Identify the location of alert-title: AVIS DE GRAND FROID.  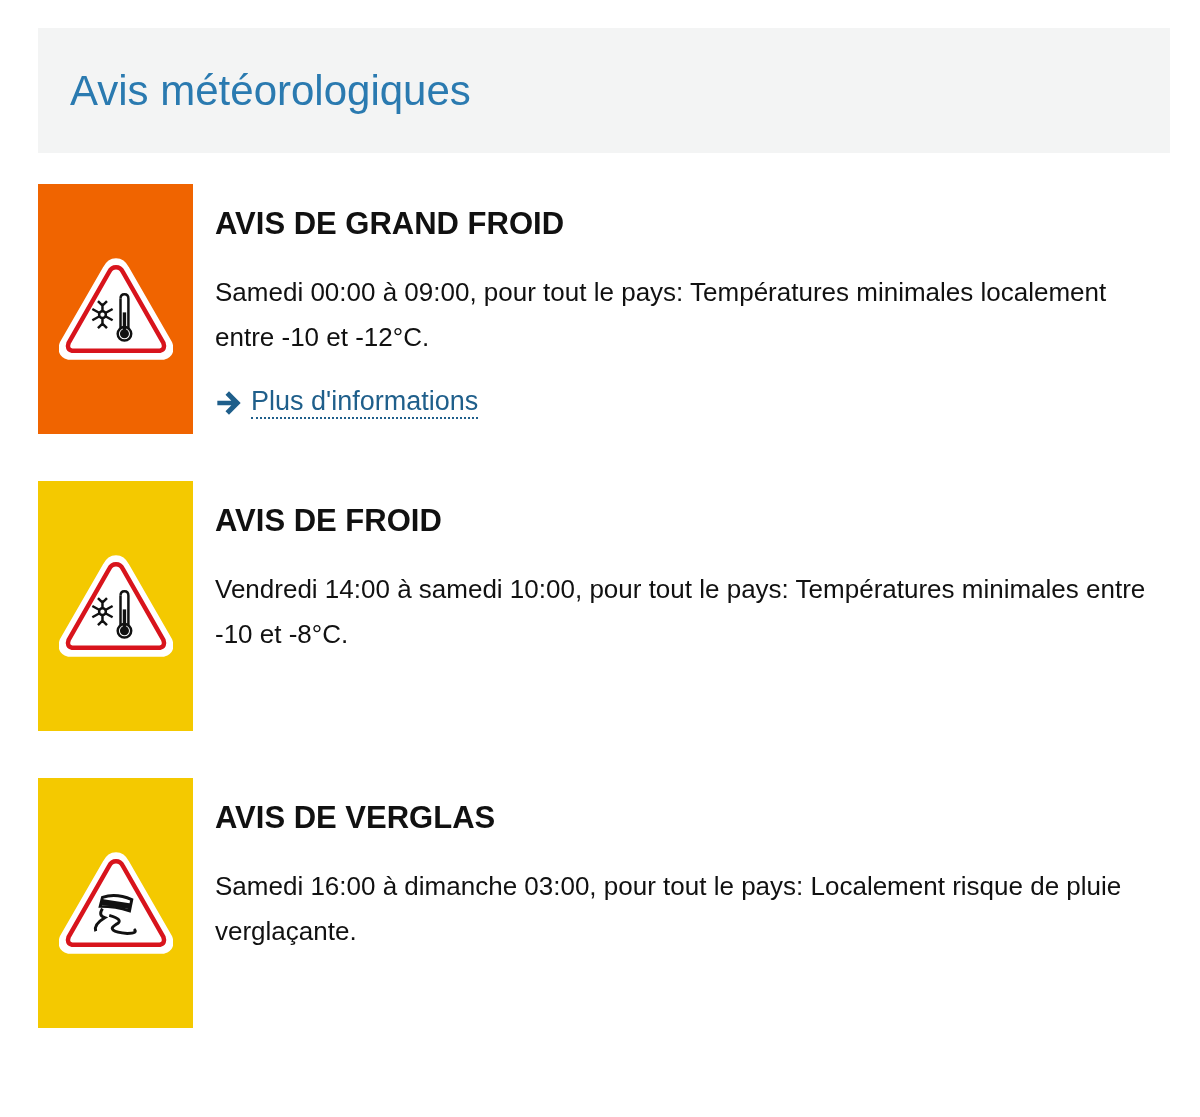
(390, 224).